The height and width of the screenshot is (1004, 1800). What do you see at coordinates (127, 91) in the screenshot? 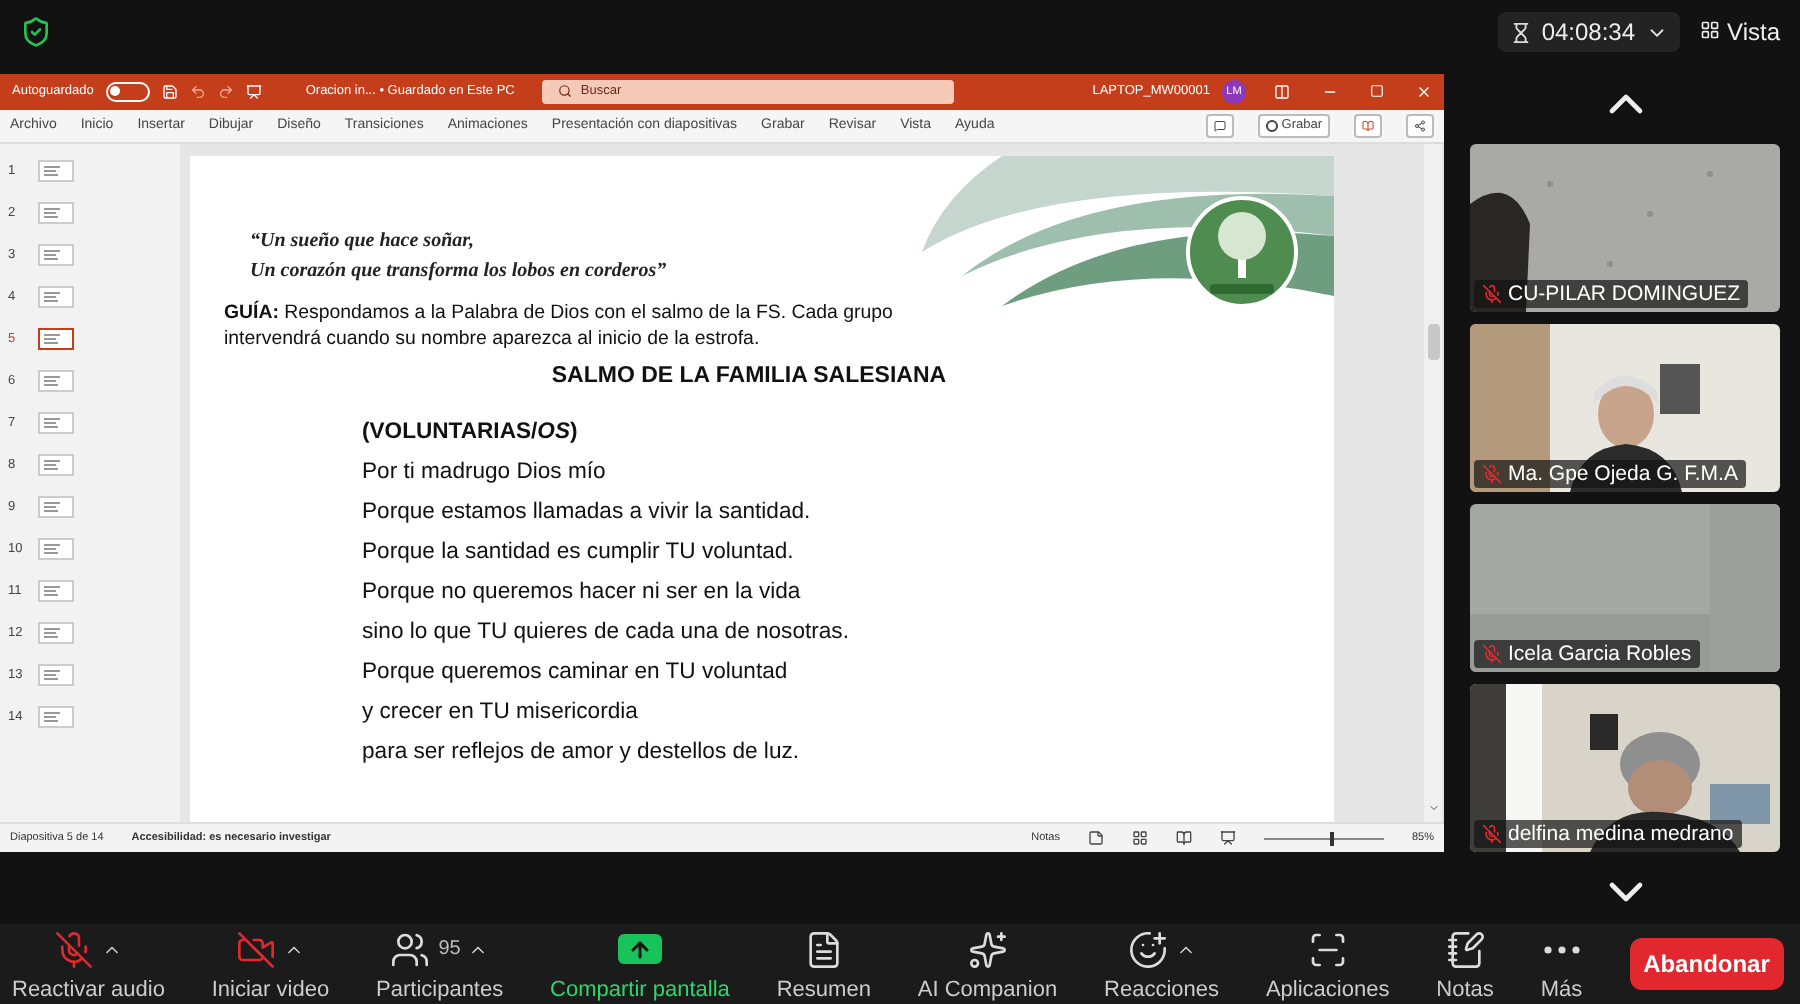
I see `autosave-toggle` at bounding box center [127, 91].